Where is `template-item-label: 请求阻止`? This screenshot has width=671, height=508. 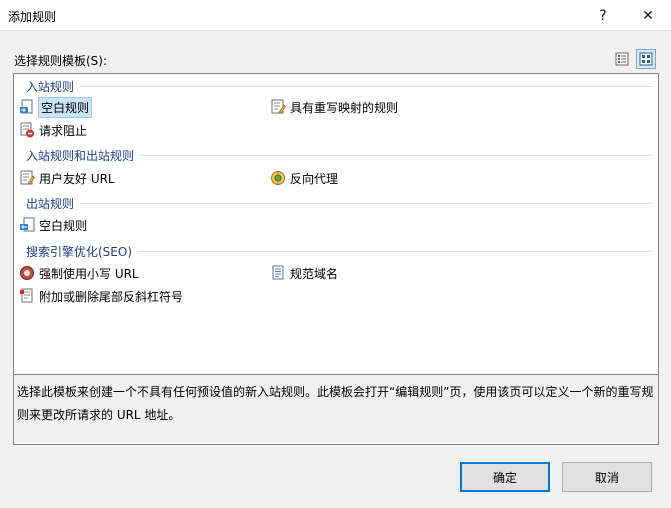 template-item-label: 请求阻止 is located at coordinates (63, 130).